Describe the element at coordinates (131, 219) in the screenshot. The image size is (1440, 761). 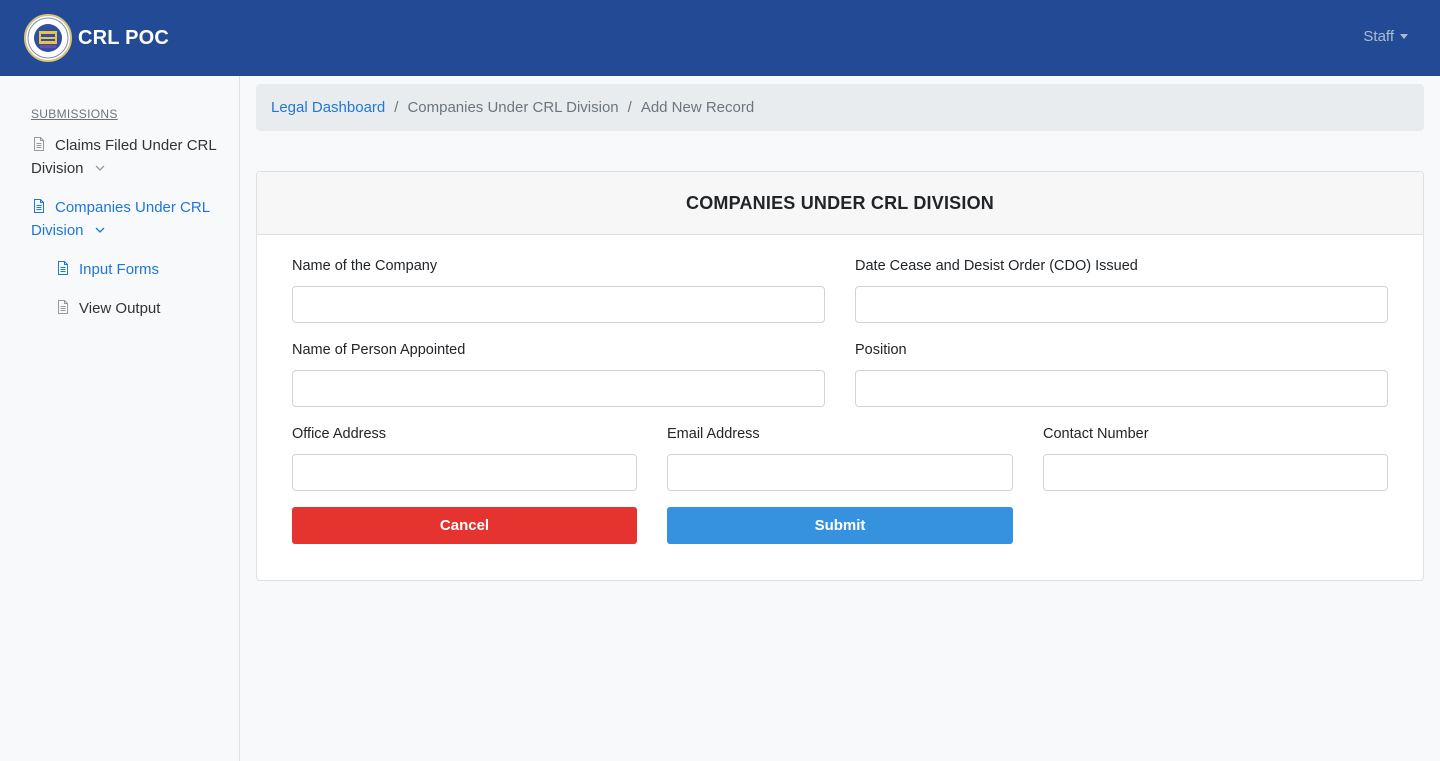
I see `sidebar-item-companies: Companies Under CRL Division` at that location.